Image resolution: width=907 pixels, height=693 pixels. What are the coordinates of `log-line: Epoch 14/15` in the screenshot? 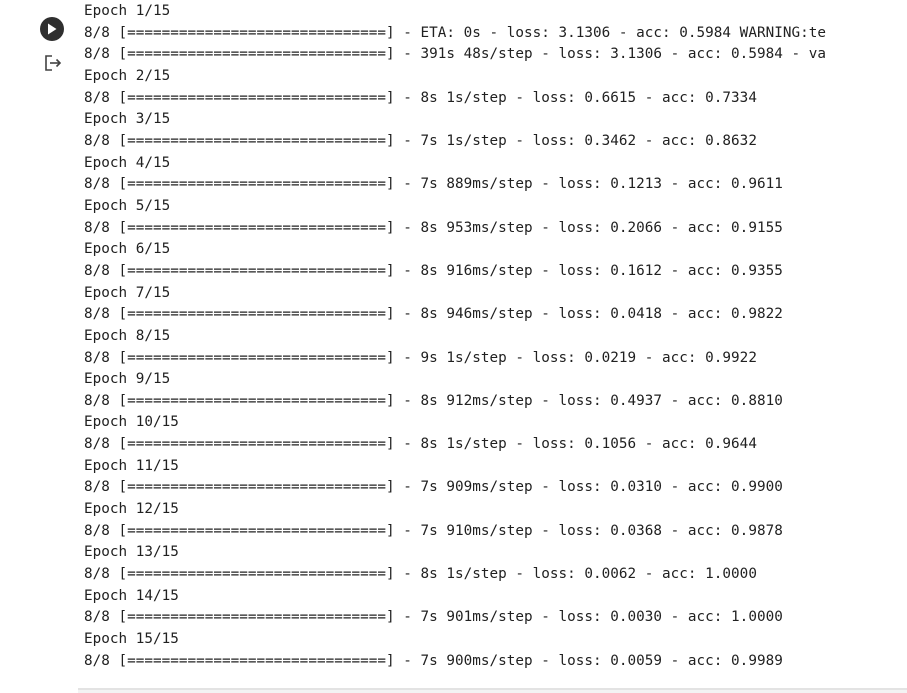 It's located at (131, 595).